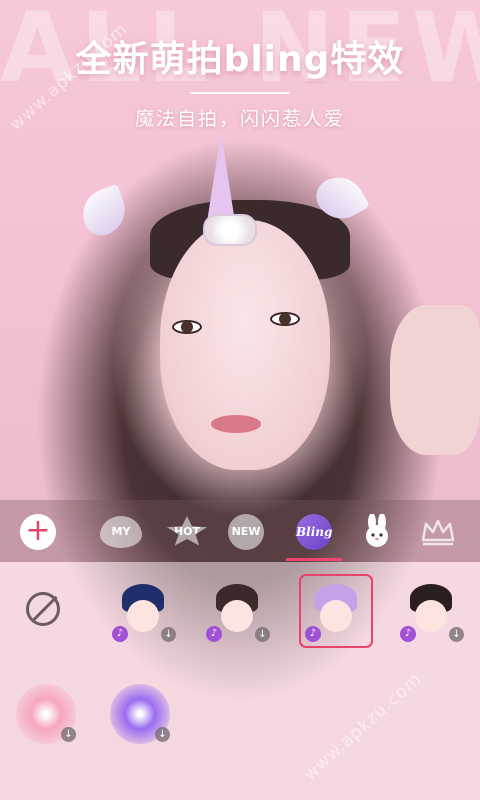 This screenshot has height=800, width=480. What do you see at coordinates (438, 532) in the screenshot?
I see `category-crown-icon` at bounding box center [438, 532].